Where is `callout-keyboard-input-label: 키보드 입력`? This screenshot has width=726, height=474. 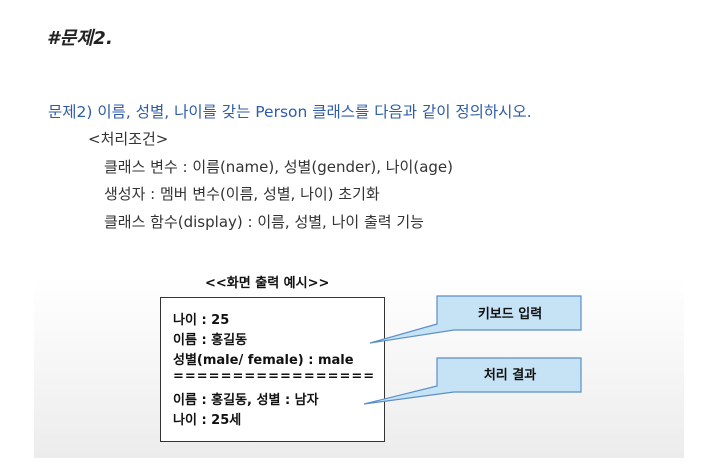 callout-keyboard-input-label: 키보드 입력 is located at coordinates (510, 314).